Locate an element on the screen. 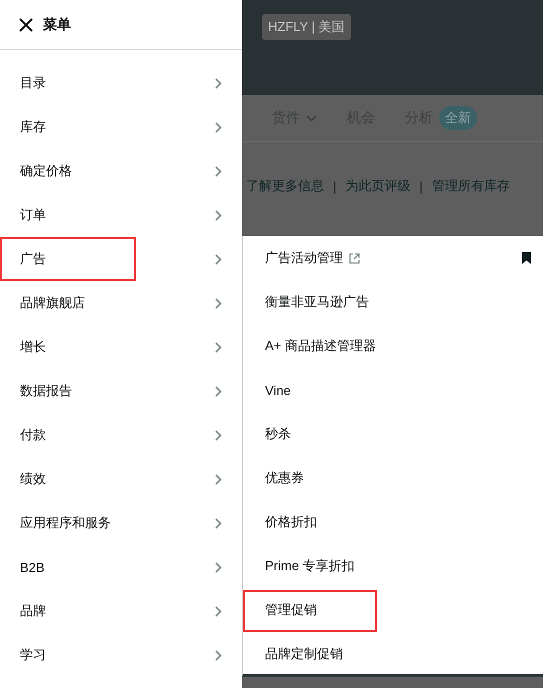  close-icon is located at coordinates (26, 25).